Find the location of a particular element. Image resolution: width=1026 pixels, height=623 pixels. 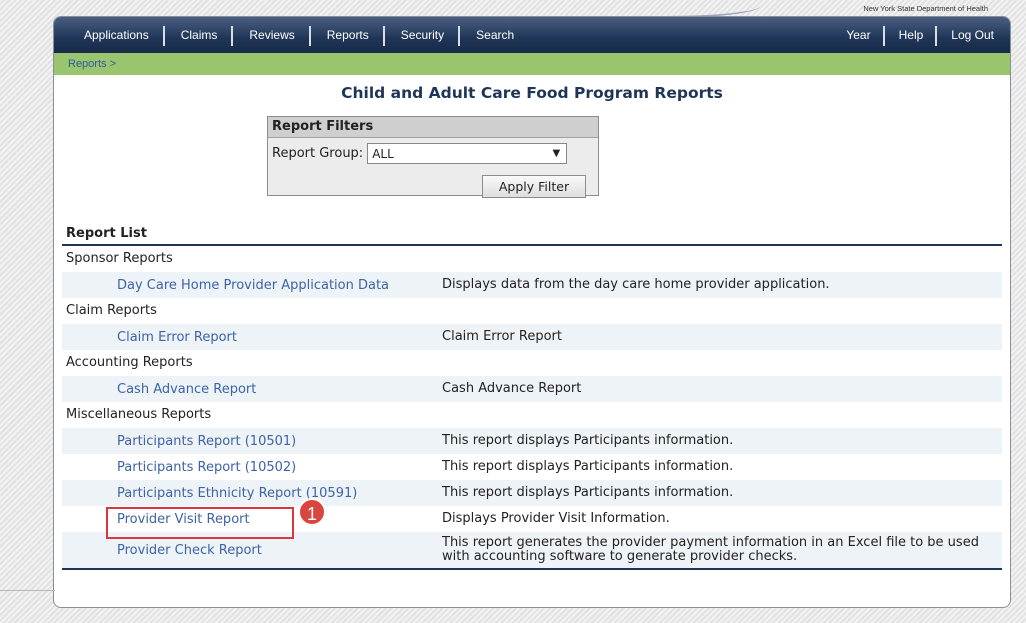

nav-right: Year Help Log Out is located at coordinates (918, 35).